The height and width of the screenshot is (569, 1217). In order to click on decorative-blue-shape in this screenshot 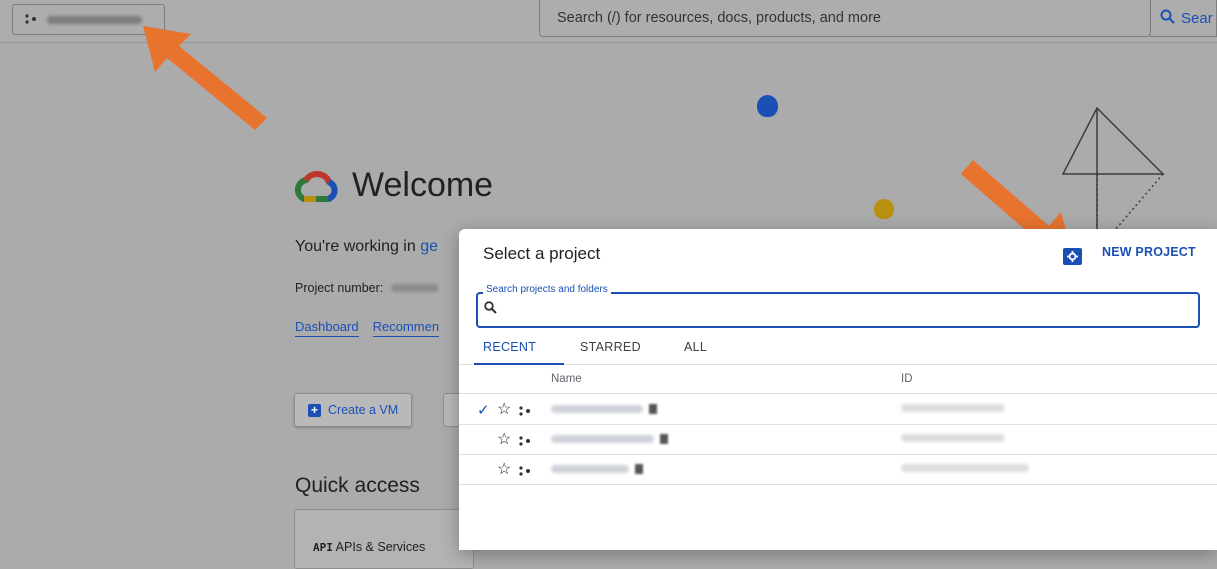, I will do `click(767, 106)`.